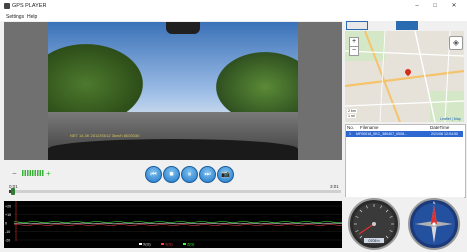 Image resolution: width=467 pixels, height=252 pixels. Describe the element at coordinates (190, 245) in the screenshot. I see `graph-legend-label: Z(G)` at that location.